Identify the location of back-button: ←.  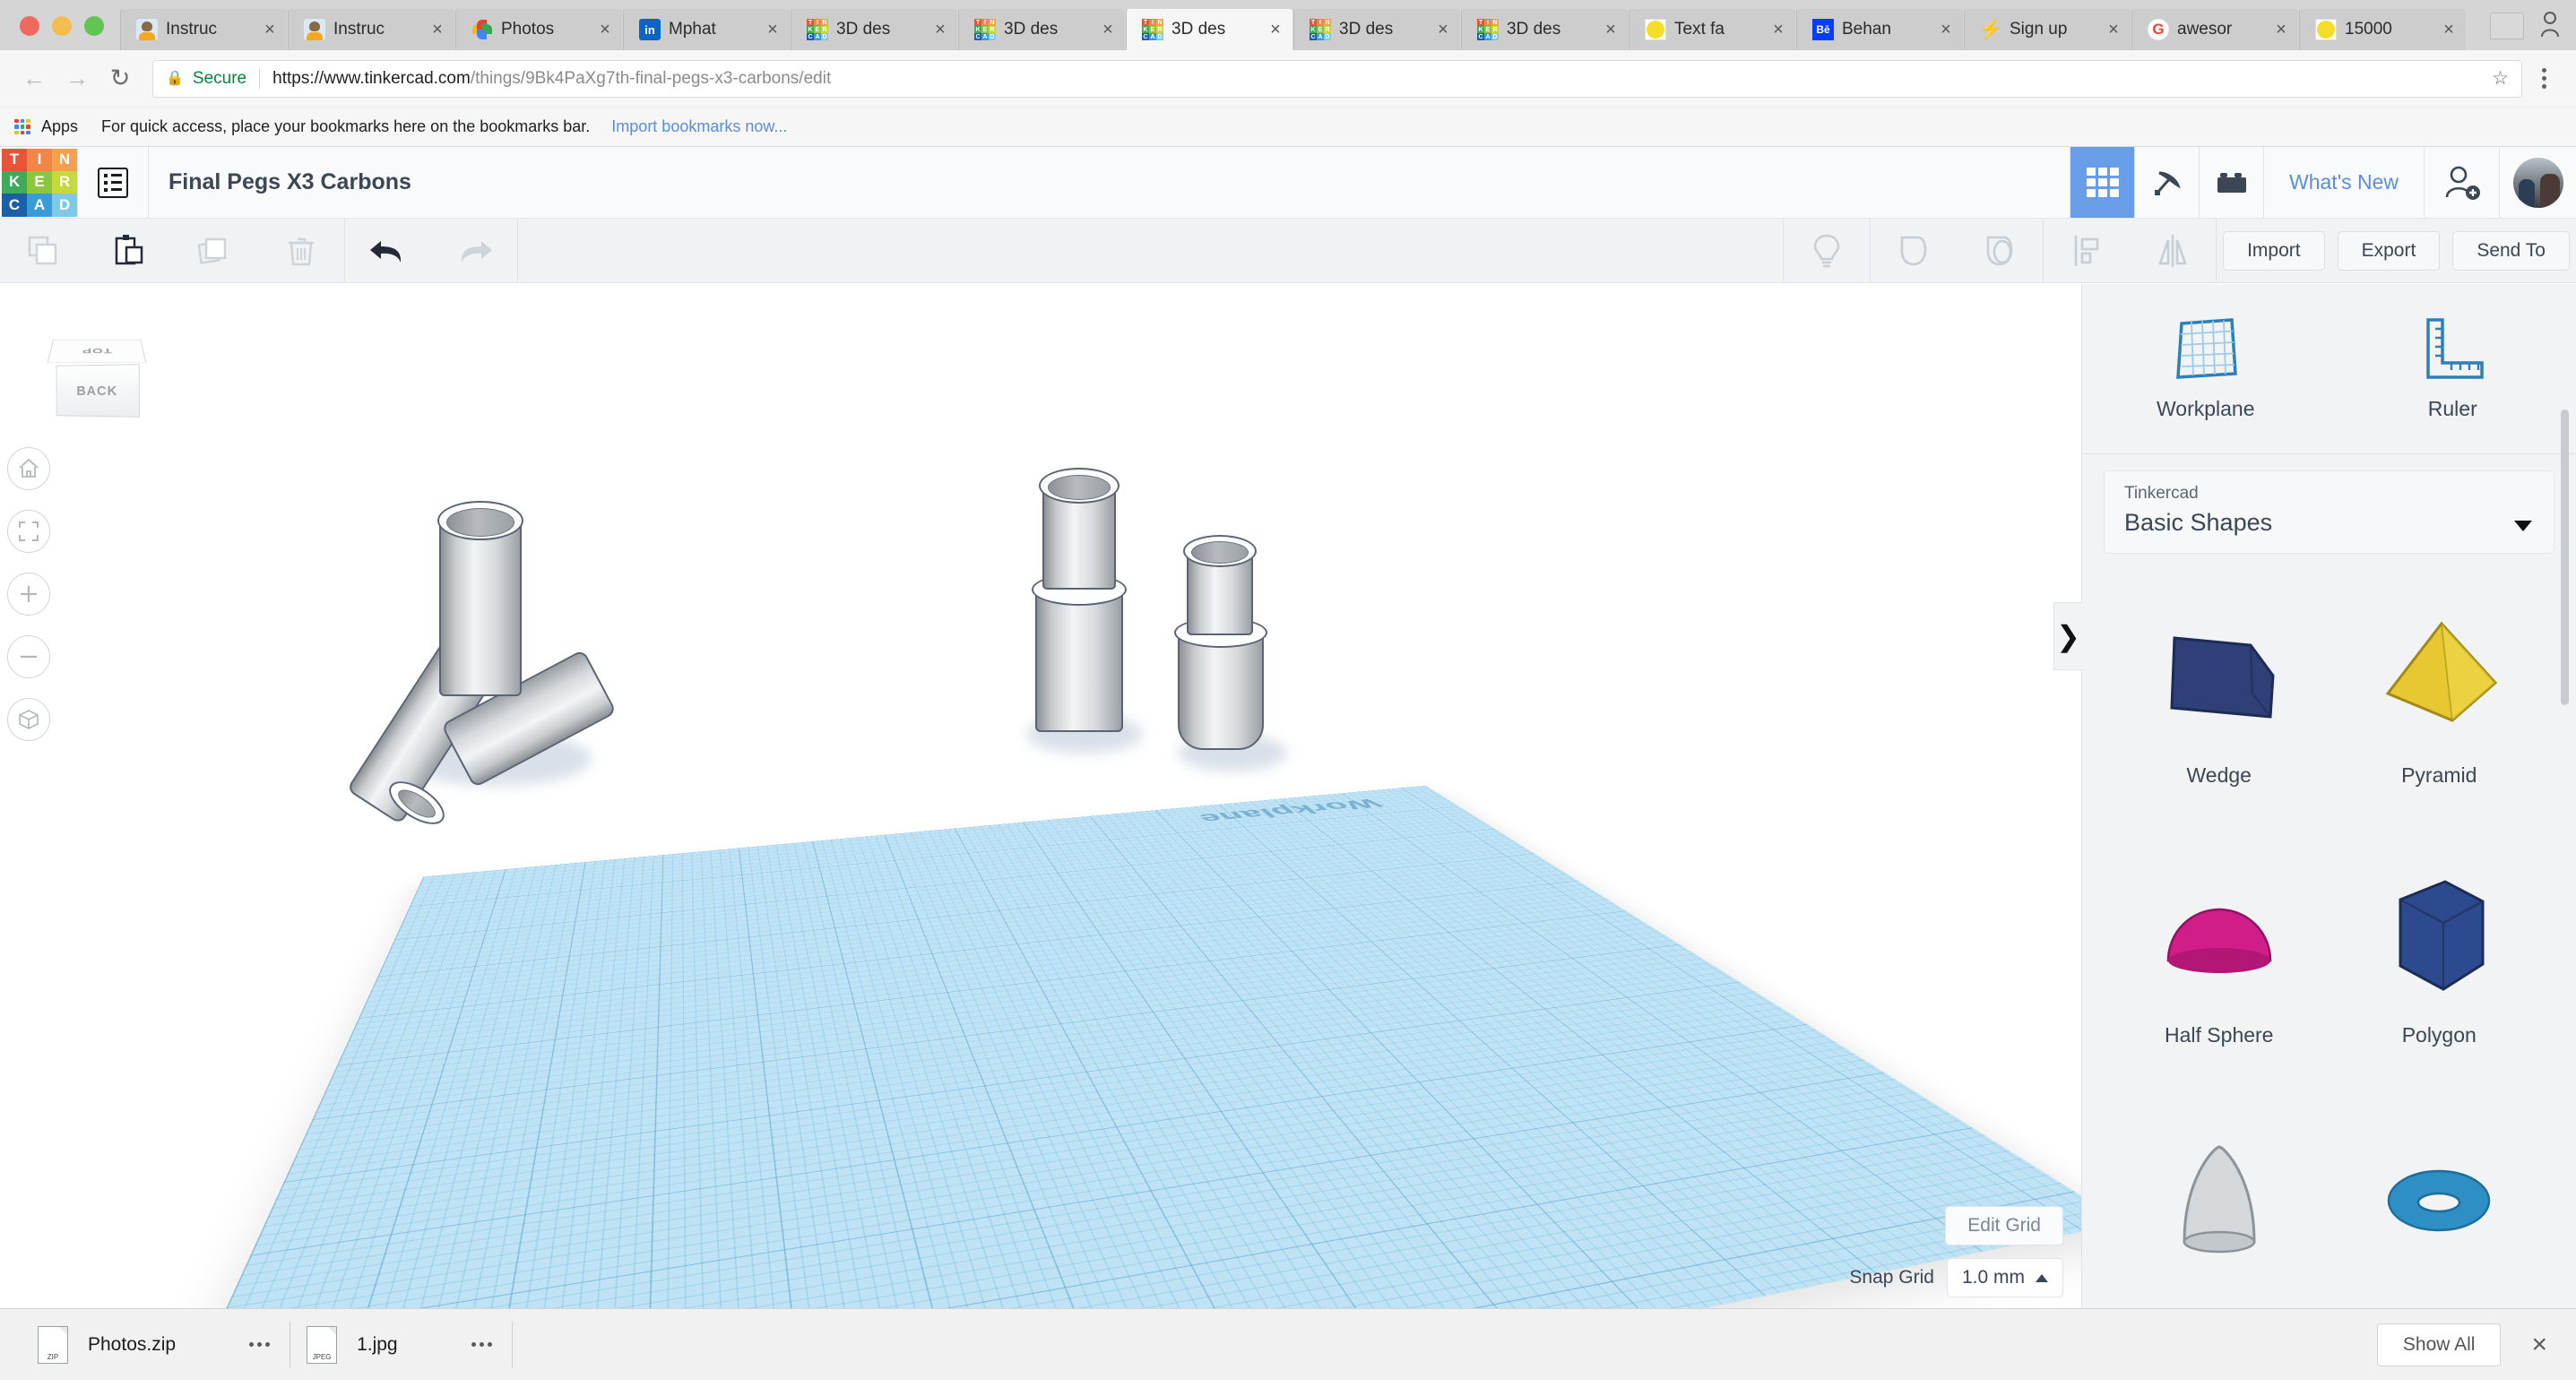
(34, 79).